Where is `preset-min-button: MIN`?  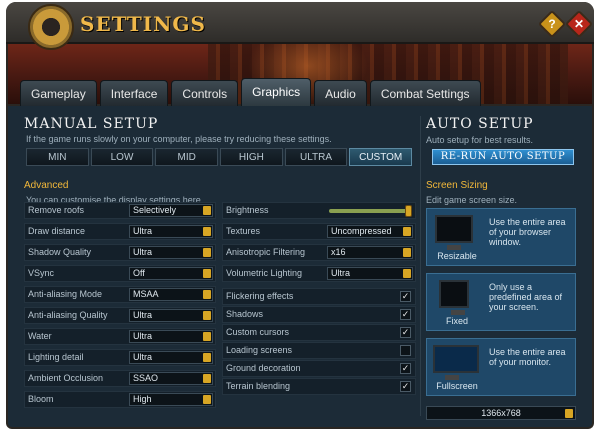
preset-min-button: MIN is located at coordinates (57, 157).